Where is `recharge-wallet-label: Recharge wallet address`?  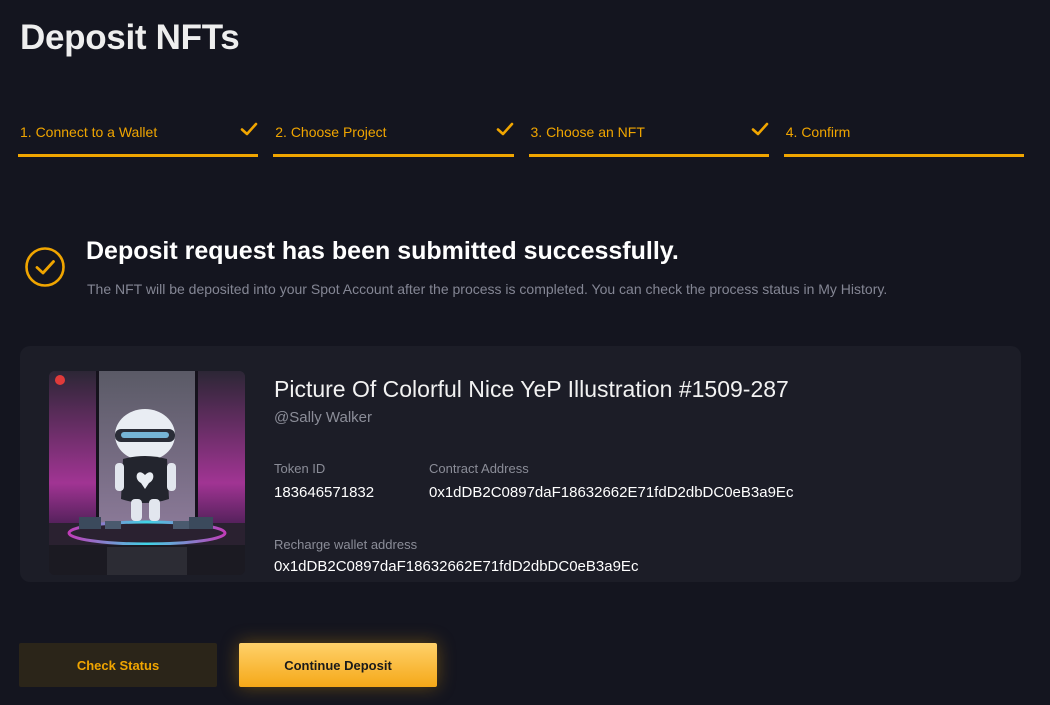 recharge-wallet-label: Recharge wallet address is located at coordinates (346, 544).